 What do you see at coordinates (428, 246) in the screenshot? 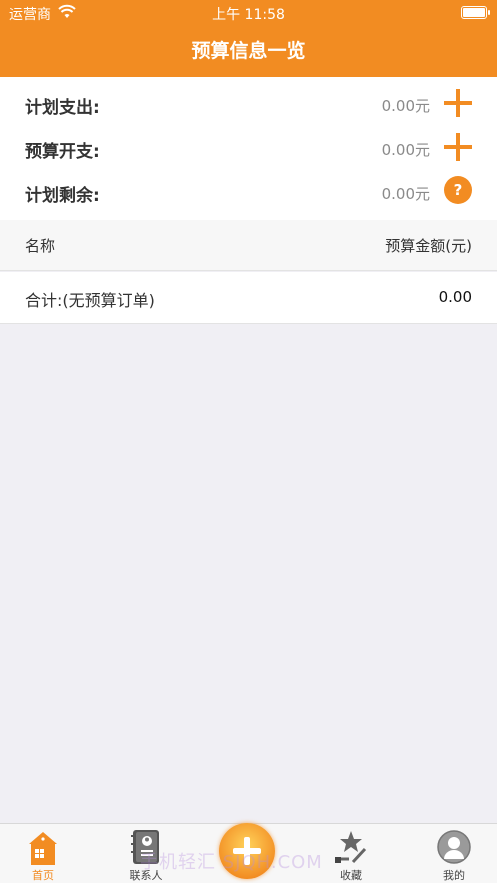
I see `column-amount-header: 预算金额(元)` at bounding box center [428, 246].